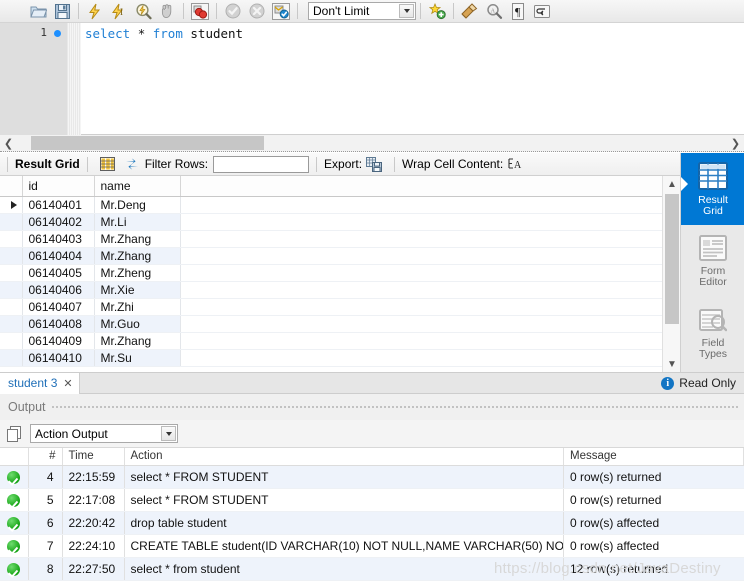 The image size is (744, 588). What do you see at coordinates (362, 11) in the screenshot?
I see `row-limit-dropdown: Don't Limit` at bounding box center [362, 11].